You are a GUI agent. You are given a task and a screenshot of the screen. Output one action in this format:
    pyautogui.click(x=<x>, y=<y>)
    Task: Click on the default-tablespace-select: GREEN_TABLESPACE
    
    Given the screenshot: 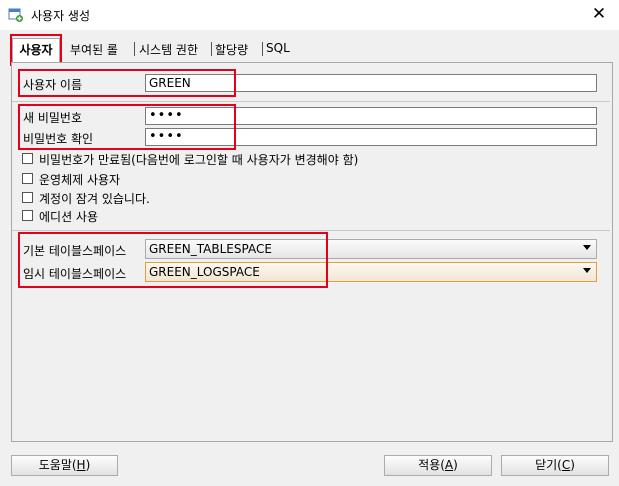 What is the action you would take?
    pyautogui.click(x=371, y=249)
    